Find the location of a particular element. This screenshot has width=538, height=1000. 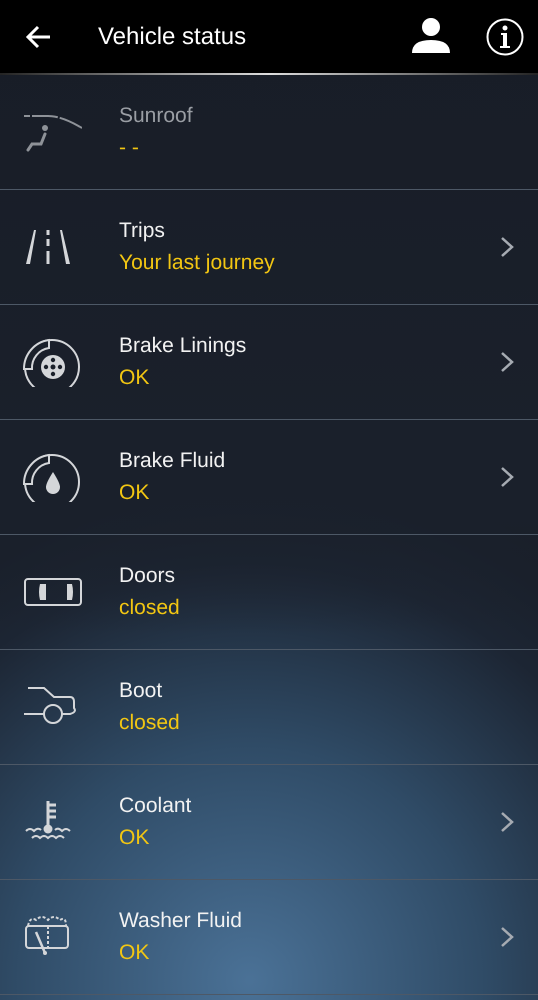

item-status: Your last journey is located at coordinates (197, 263).